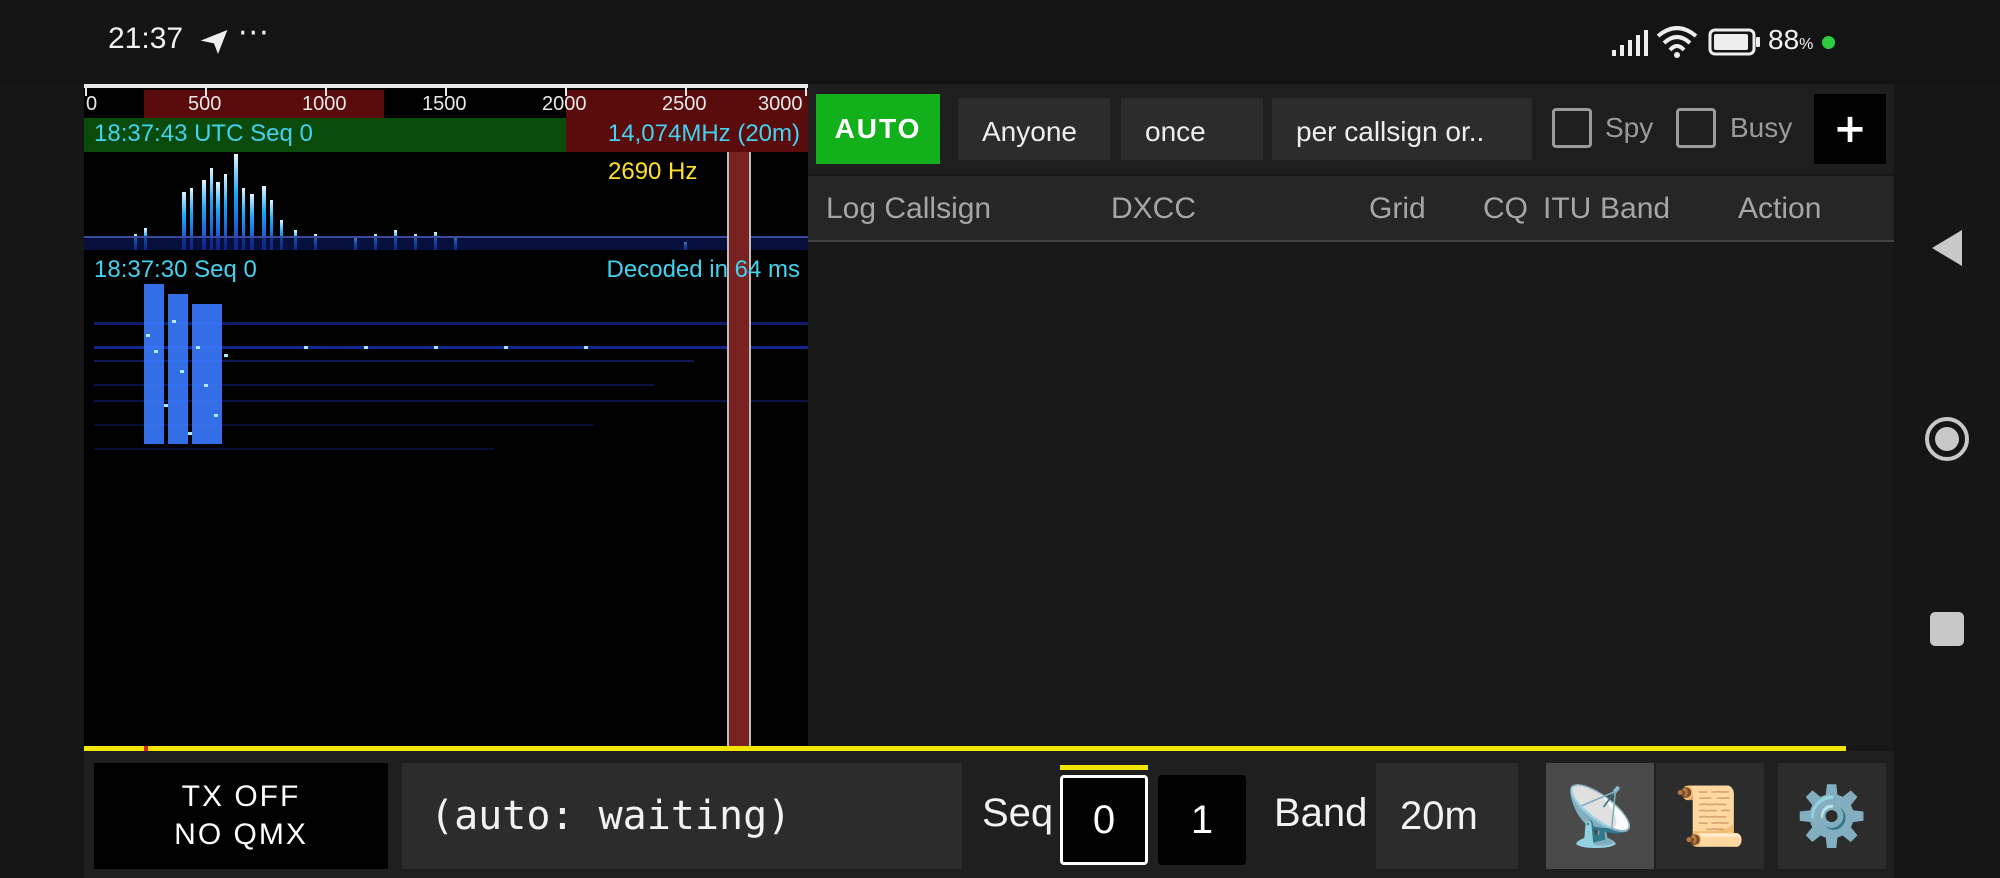  What do you see at coordinates (878, 129) in the screenshot?
I see `auto-button: AUTO` at bounding box center [878, 129].